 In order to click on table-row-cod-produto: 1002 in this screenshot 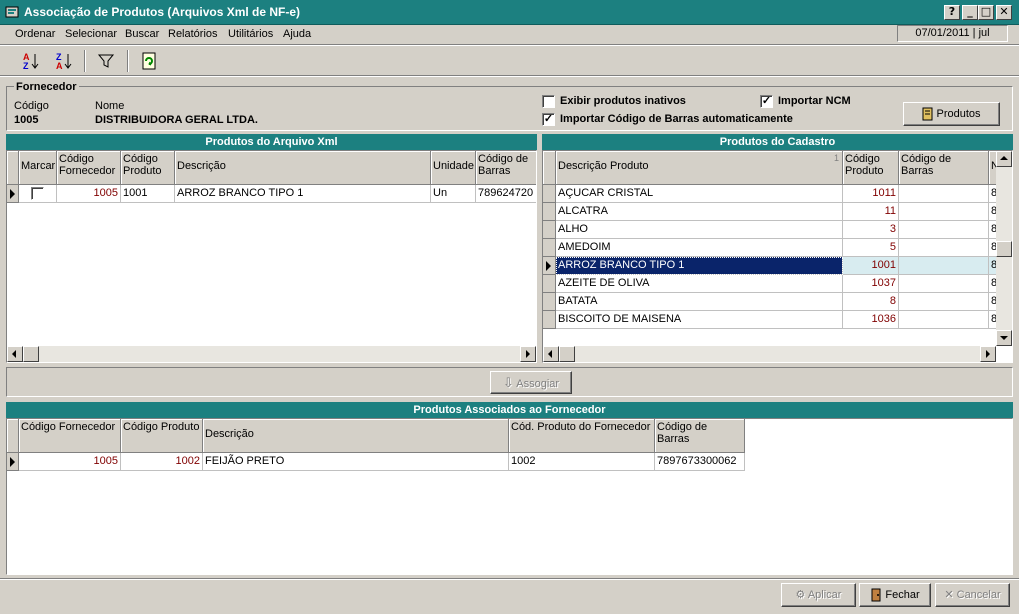, I will do `click(162, 462)`.